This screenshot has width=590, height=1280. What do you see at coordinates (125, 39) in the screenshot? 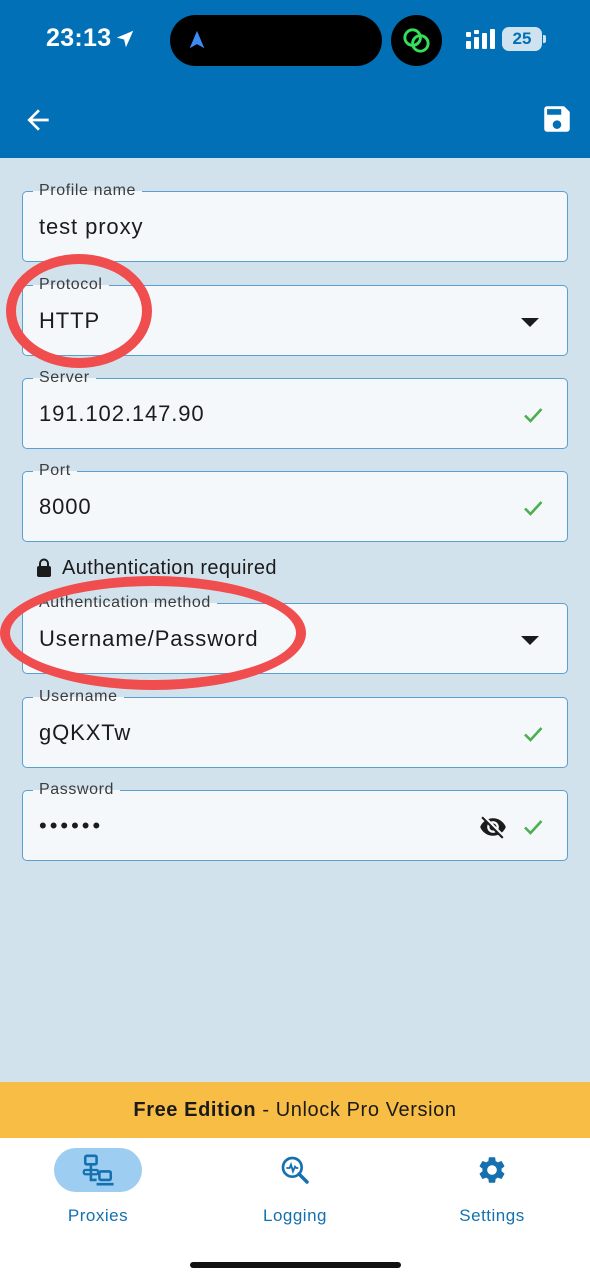
I see `location-arrow-icon` at bounding box center [125, 39].